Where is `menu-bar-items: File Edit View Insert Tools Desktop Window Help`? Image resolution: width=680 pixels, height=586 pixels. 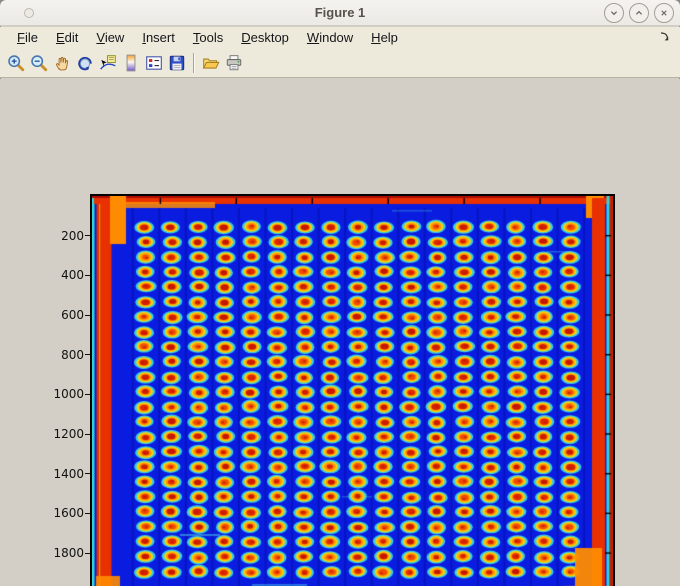
menu-bar-items: File Edit View Insert Tools Desktop Window Help is located at coordinates (207, 38).